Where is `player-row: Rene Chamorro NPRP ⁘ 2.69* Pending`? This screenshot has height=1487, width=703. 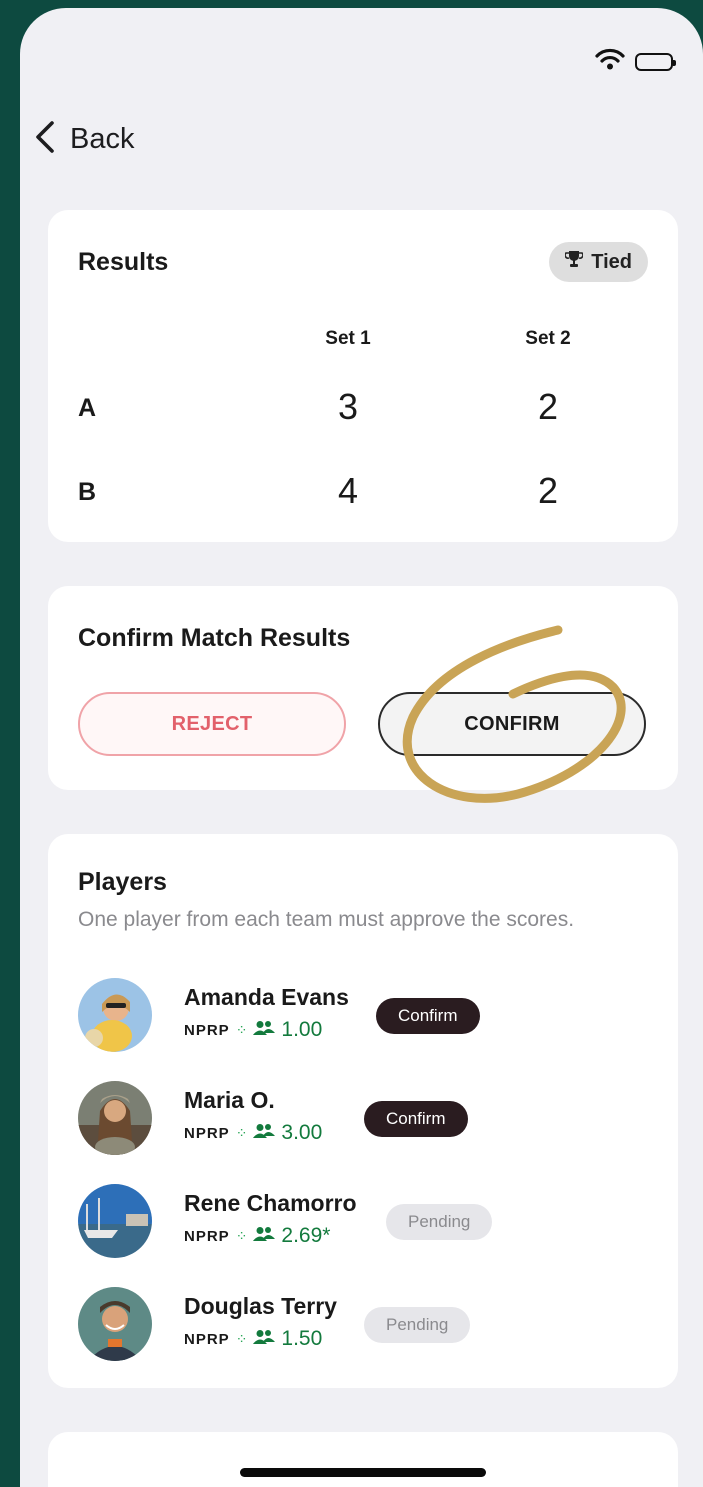 player-row: Rene Chamorro NPRP ⁘ 2.69* Pending is located at coordinates (368, 1222).